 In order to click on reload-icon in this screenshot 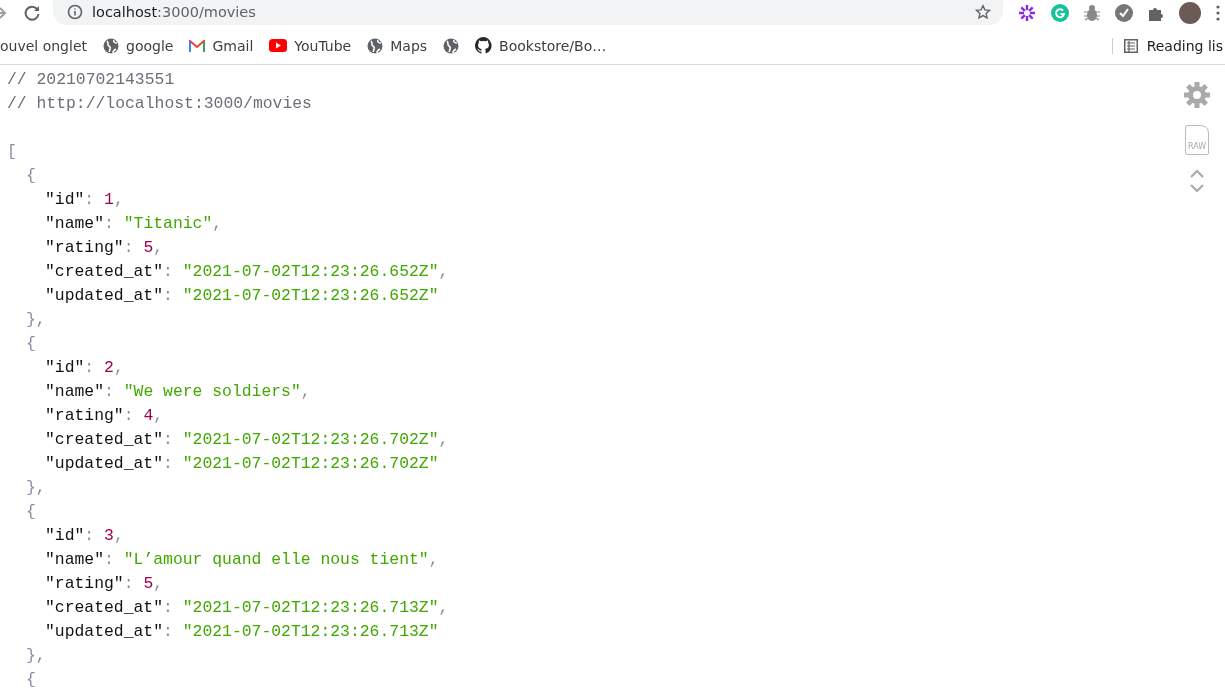, I will do `click(32, 13)`.